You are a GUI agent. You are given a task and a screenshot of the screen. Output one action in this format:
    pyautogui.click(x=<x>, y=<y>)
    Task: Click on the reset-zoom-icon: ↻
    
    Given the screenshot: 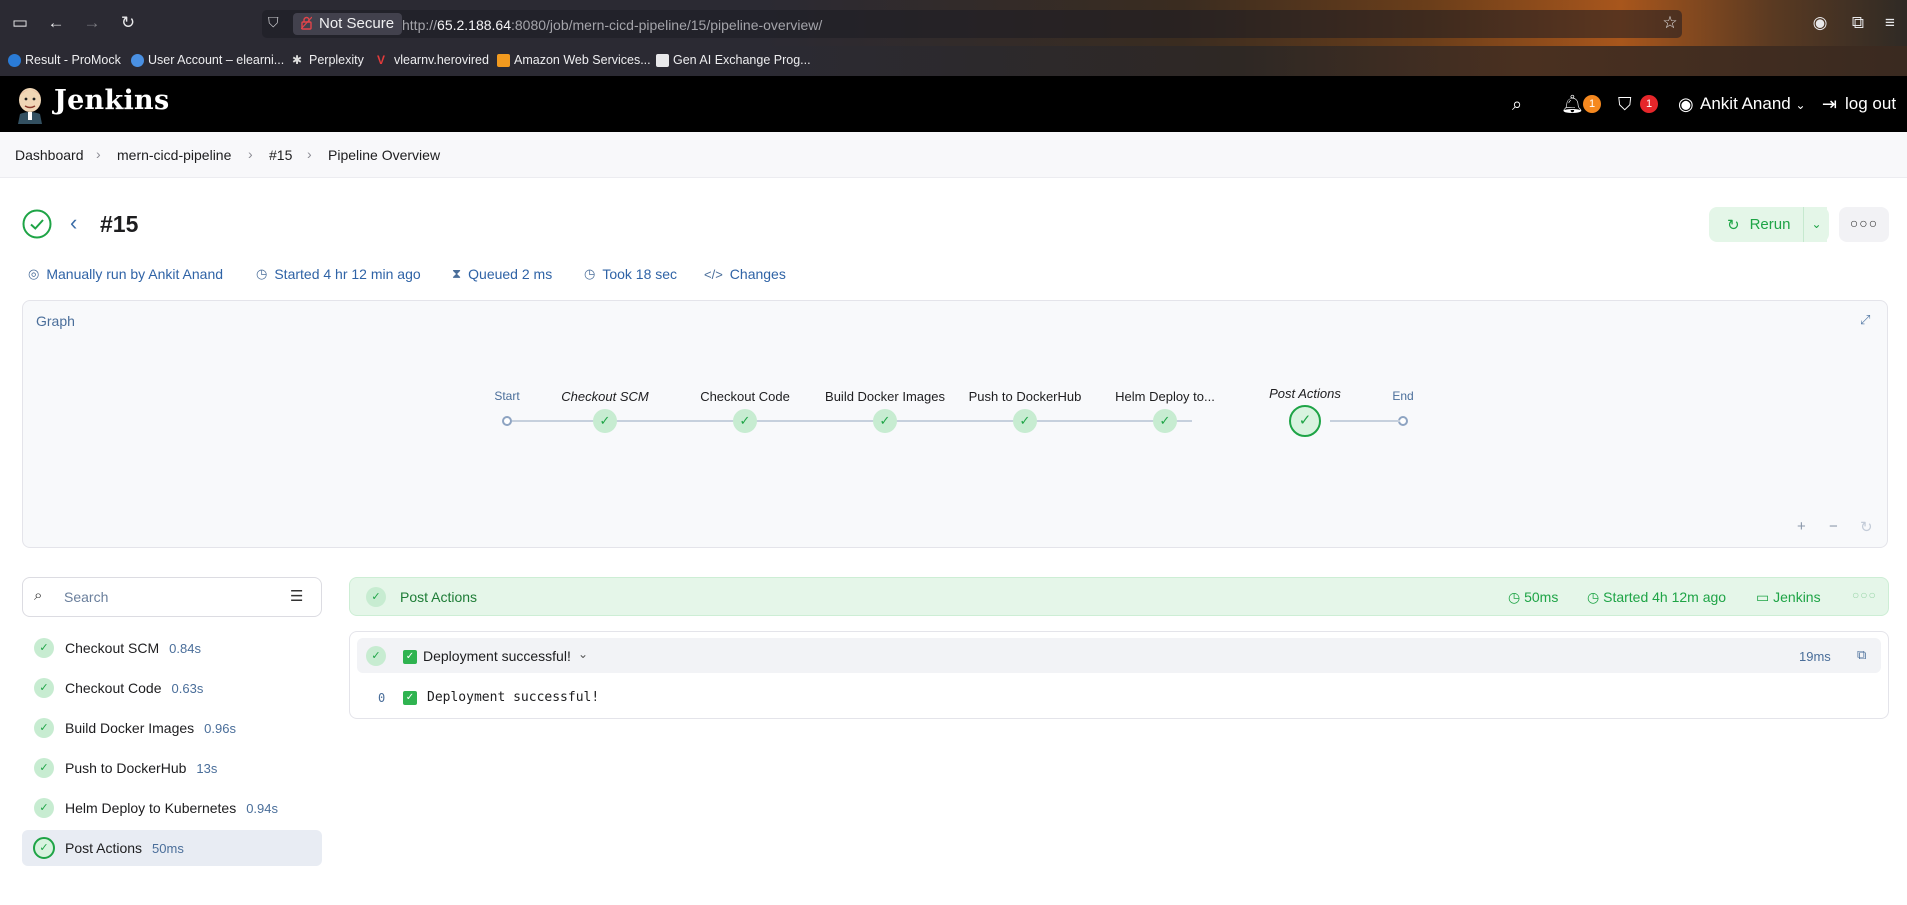 What is the action you would take?
    pyautogui.click(x=1866, y=527)
    